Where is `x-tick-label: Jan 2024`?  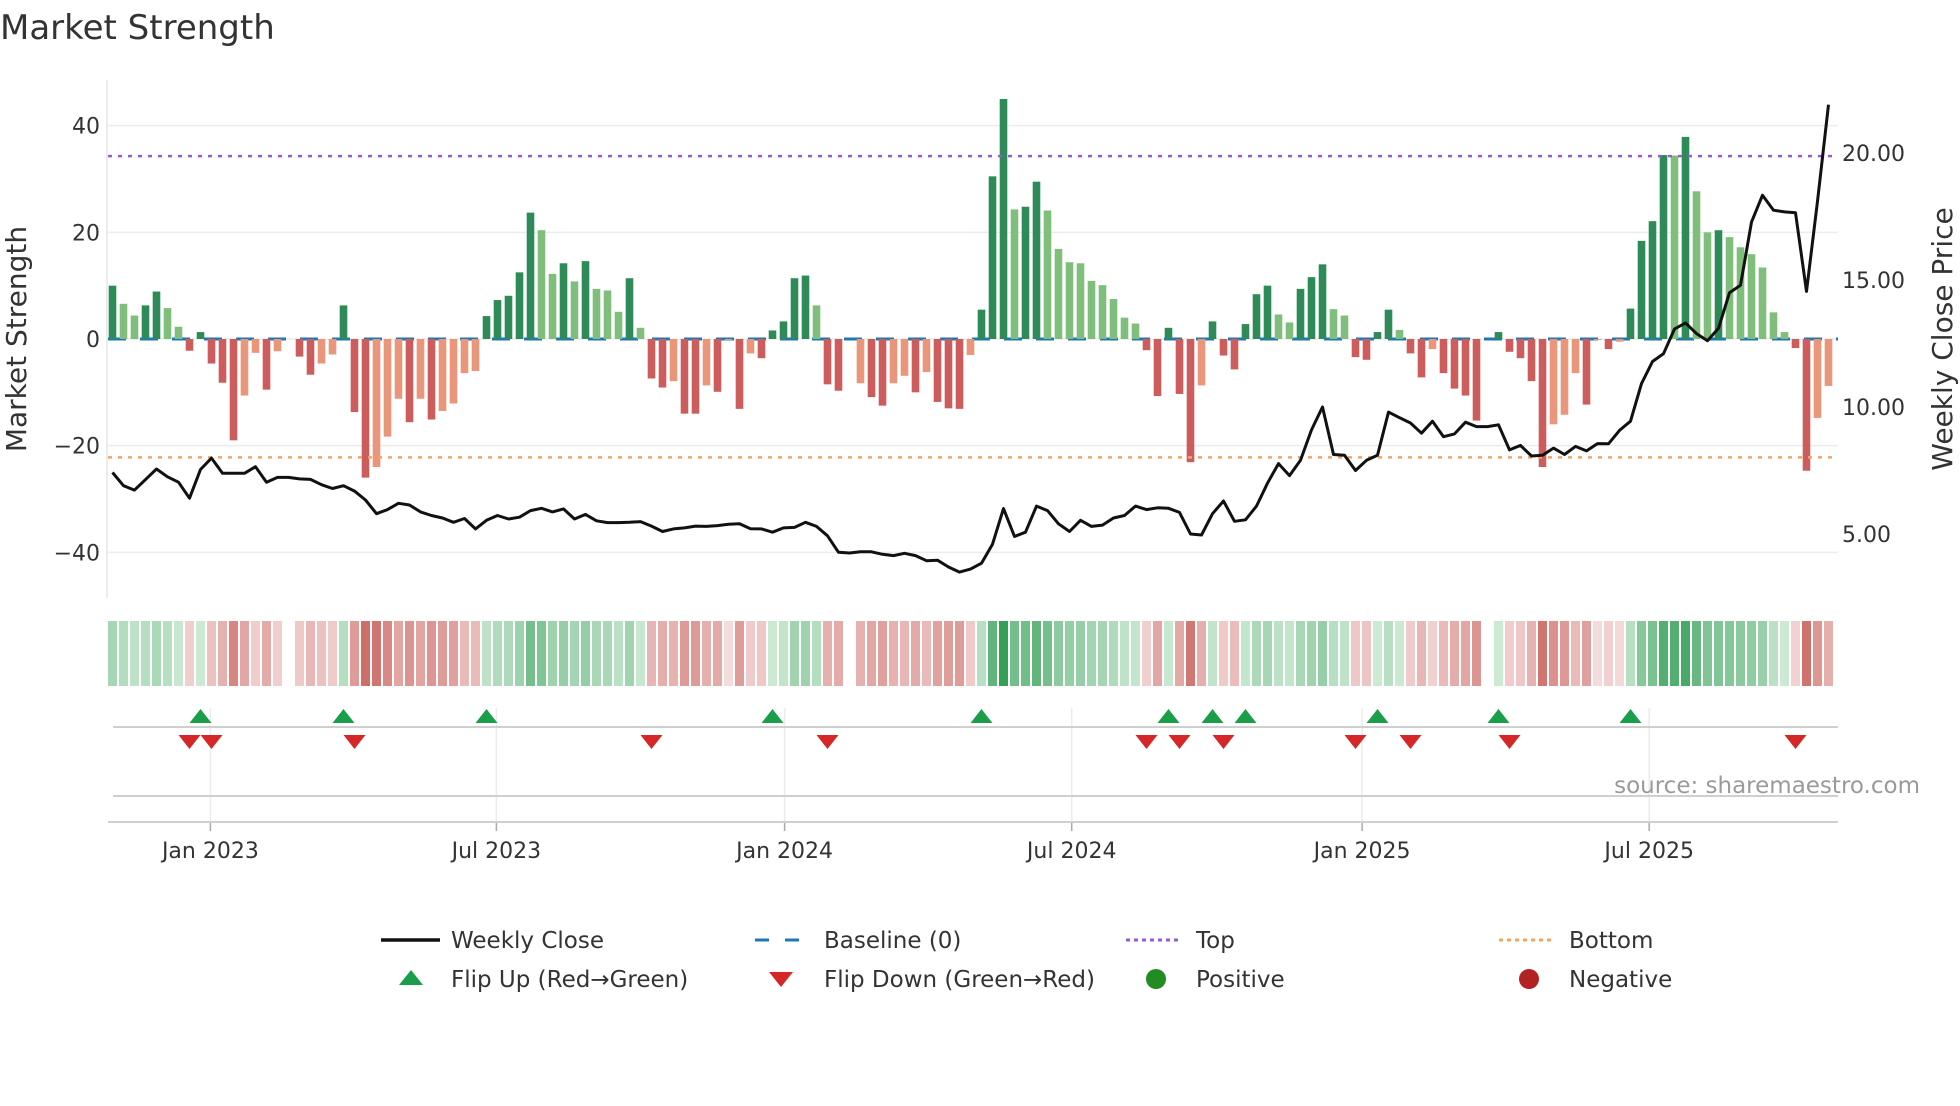 x-tick-label: Jan 2024 is located at coordinates (783, 851).